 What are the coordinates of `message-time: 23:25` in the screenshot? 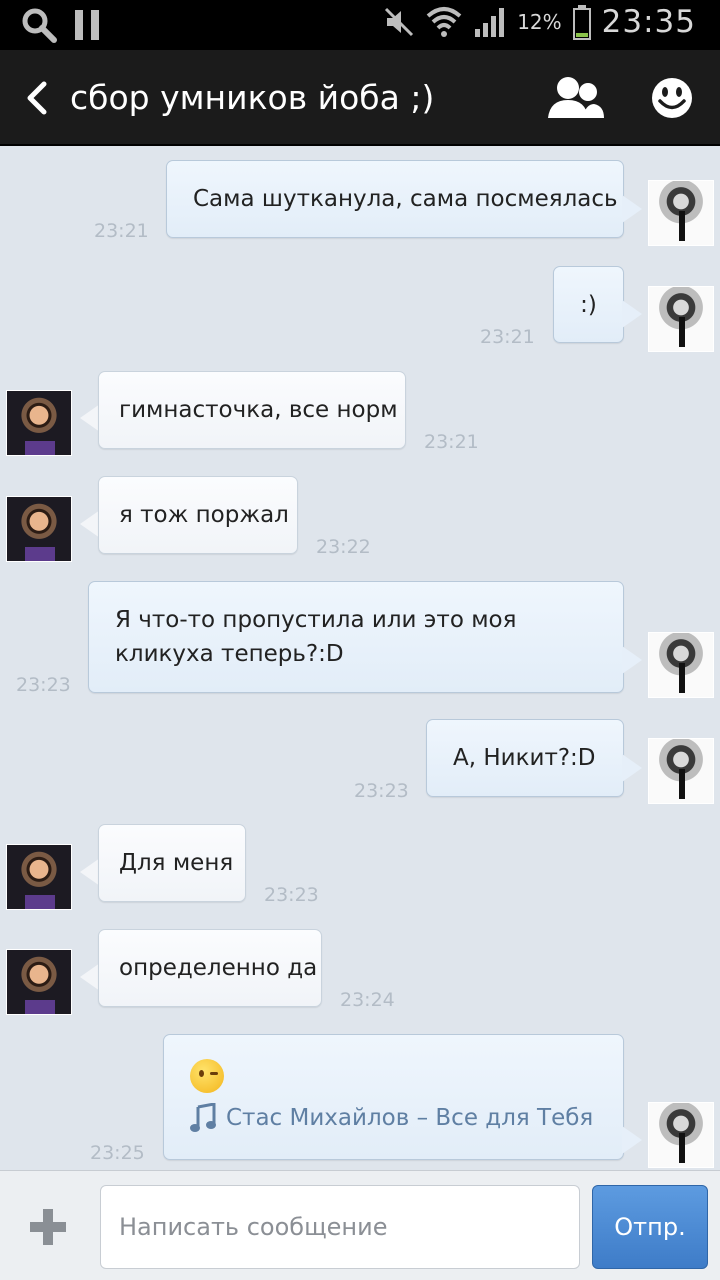 It's located at (117, 1153).